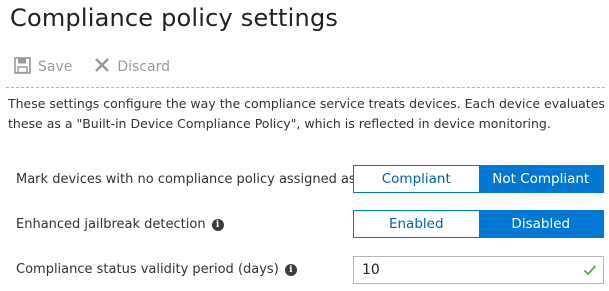 This screenshot has width=609, height=291. What do you see at coordinates (540, 179) in the screenshot?
I see `not-compliant-option: Not Compliant` at bounding box center [540, 179].